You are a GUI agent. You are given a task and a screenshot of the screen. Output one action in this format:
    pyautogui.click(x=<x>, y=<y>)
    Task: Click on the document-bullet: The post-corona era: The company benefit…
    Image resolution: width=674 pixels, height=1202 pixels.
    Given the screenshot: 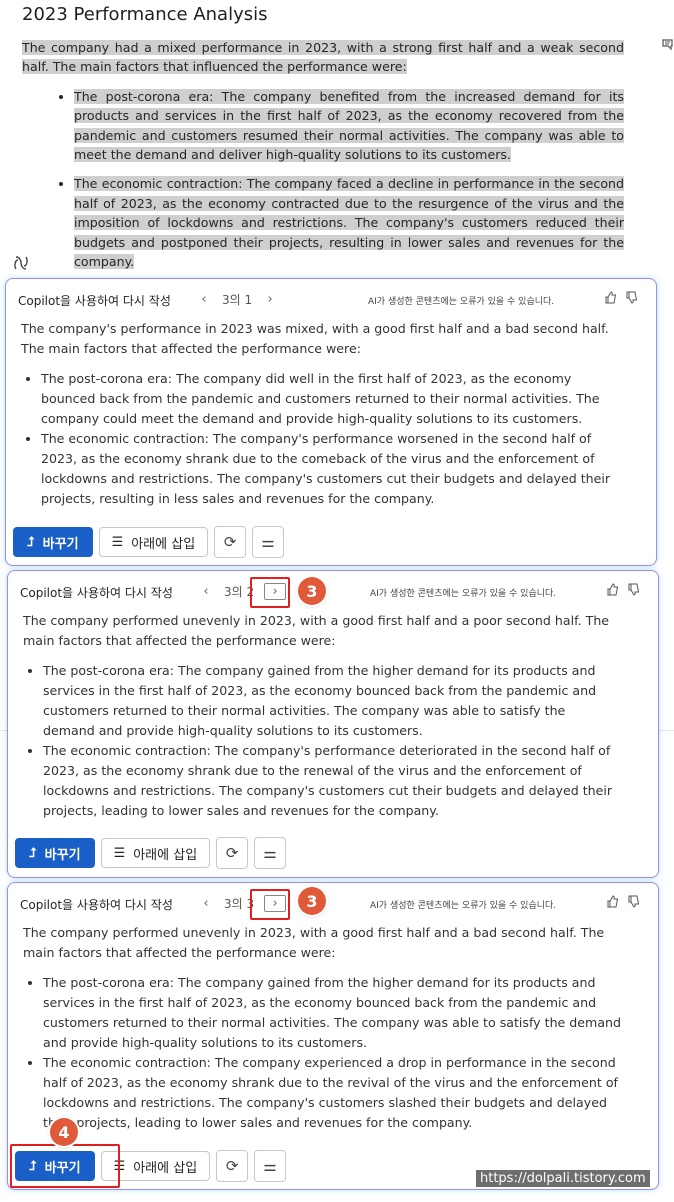 What is the action you would take?
    pyautogui.click(x=349, y=126)
    